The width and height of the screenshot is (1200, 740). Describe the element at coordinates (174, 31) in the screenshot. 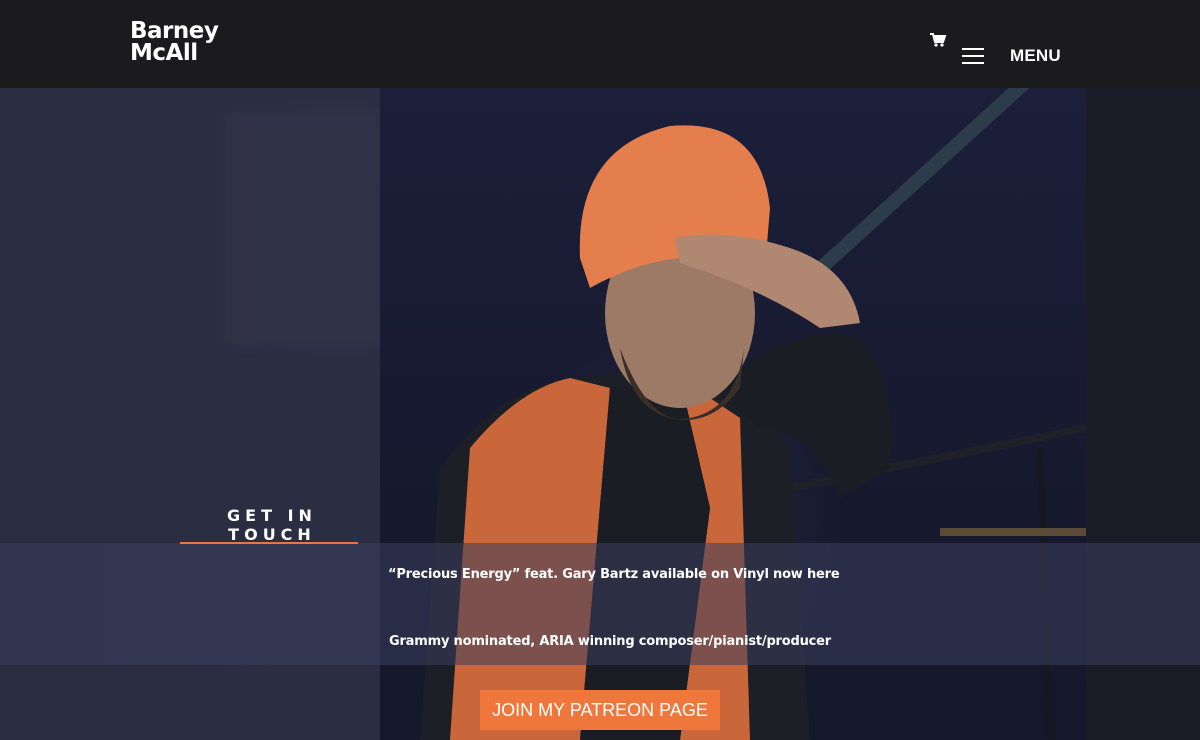

I see `logo-line-1: Barney` at that location.